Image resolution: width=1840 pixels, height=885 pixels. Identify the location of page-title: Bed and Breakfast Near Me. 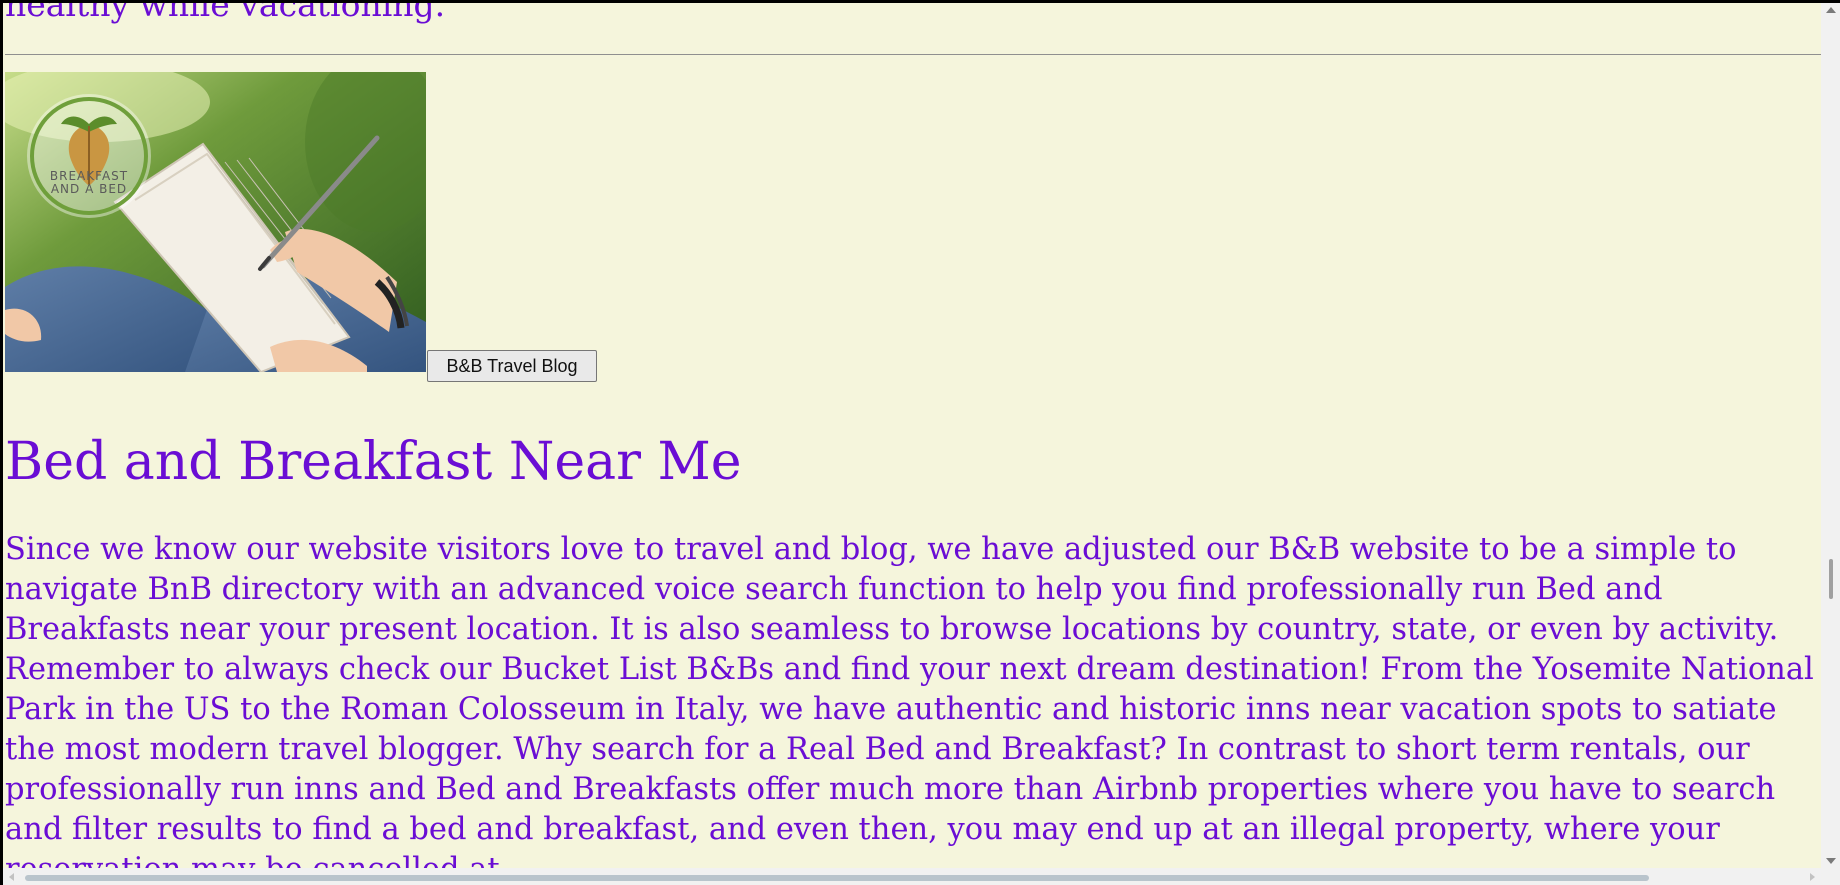
(373, 462).